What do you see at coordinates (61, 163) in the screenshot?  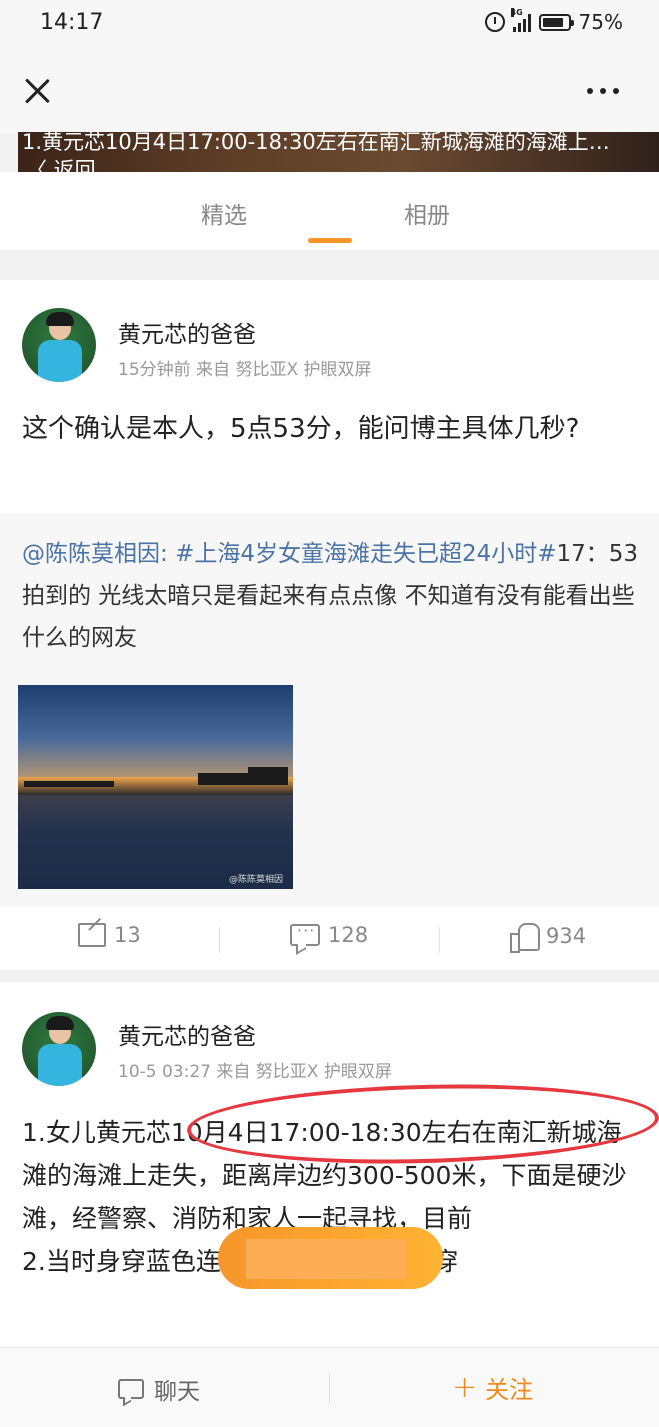 I see `banner-back-link: 〈 返回` at bounding box center [61, 163].